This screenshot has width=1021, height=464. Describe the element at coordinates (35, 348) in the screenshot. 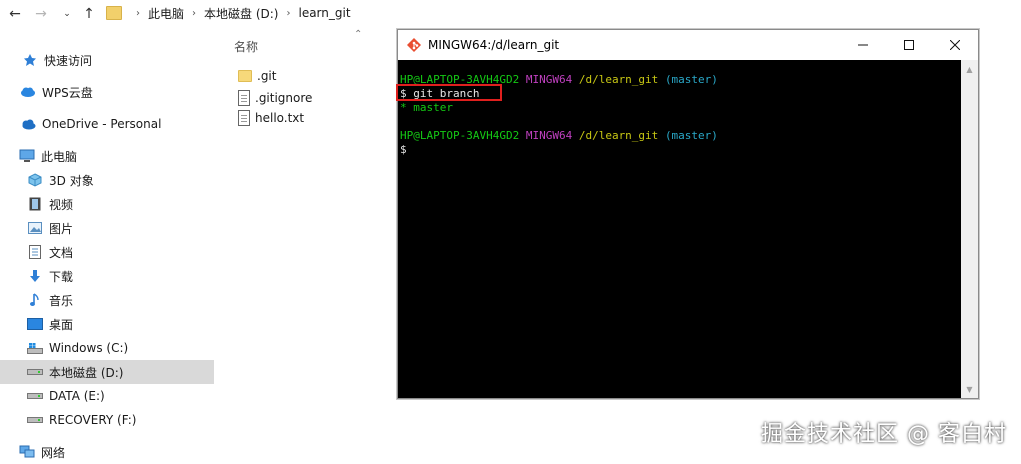

I see `windows-drive-icon` at that location.